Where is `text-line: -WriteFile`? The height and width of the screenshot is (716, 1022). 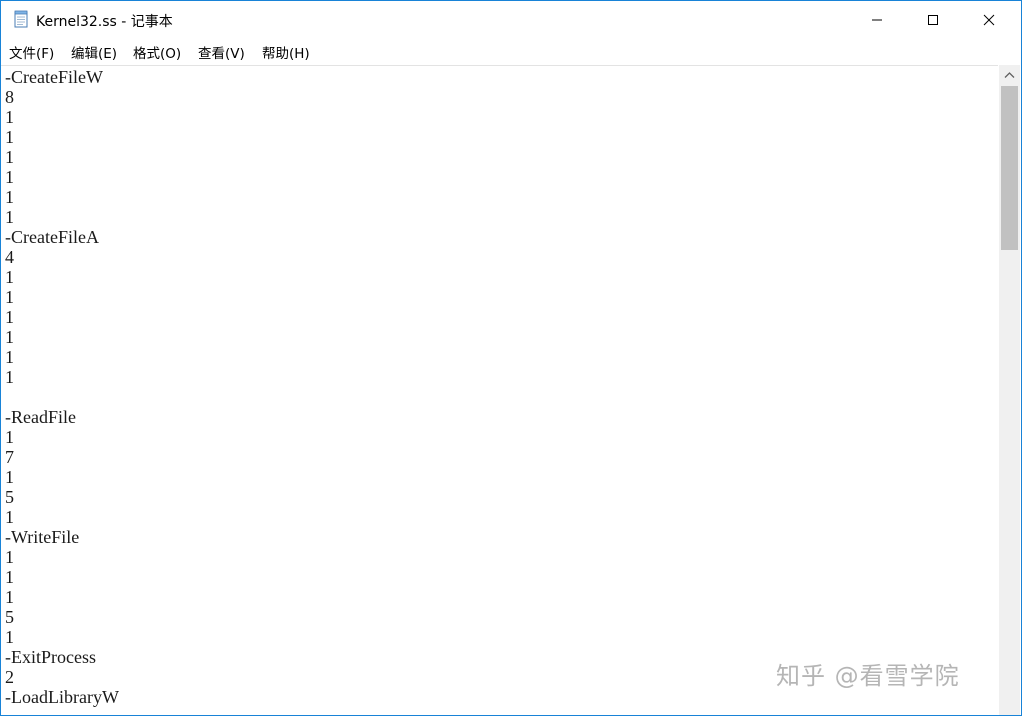 text-line: -WriteFile is located at coordinates (42, 537).